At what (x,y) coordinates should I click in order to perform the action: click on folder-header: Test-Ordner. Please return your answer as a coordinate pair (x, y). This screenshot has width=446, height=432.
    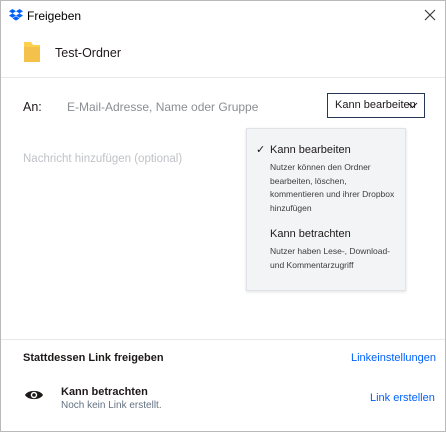
    Looking at the image, I should click on (223, 53).